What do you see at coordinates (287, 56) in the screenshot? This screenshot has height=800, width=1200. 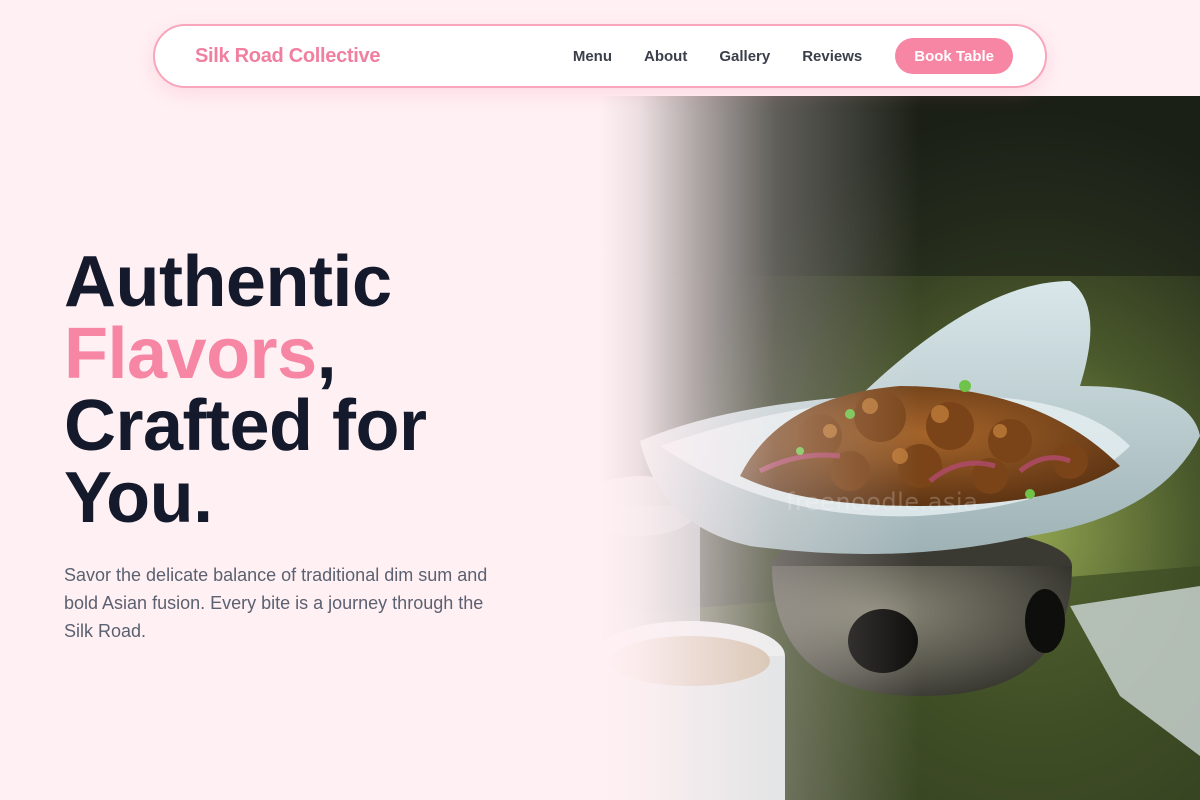 I see `brand-logo-link: Silk Road Collective` at bounding box center [287, 56].